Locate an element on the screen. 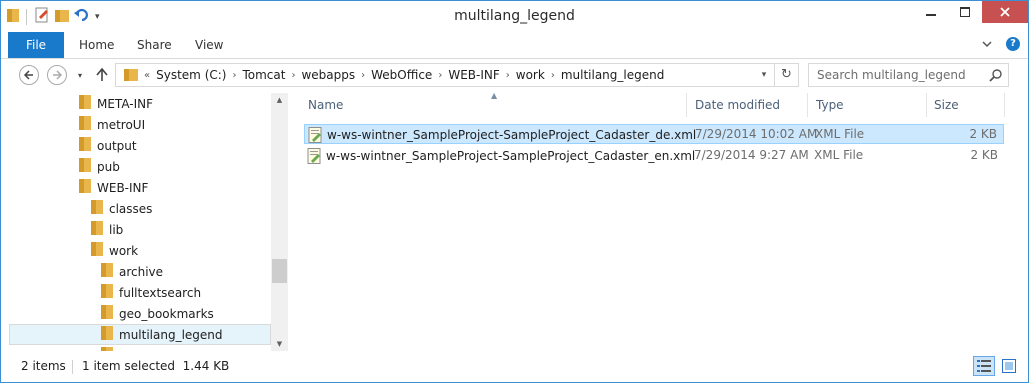 The height and width of the screenshot is (383, 1029). breadcrumb-item: WEB-INF is located at coordinates (473, 75).